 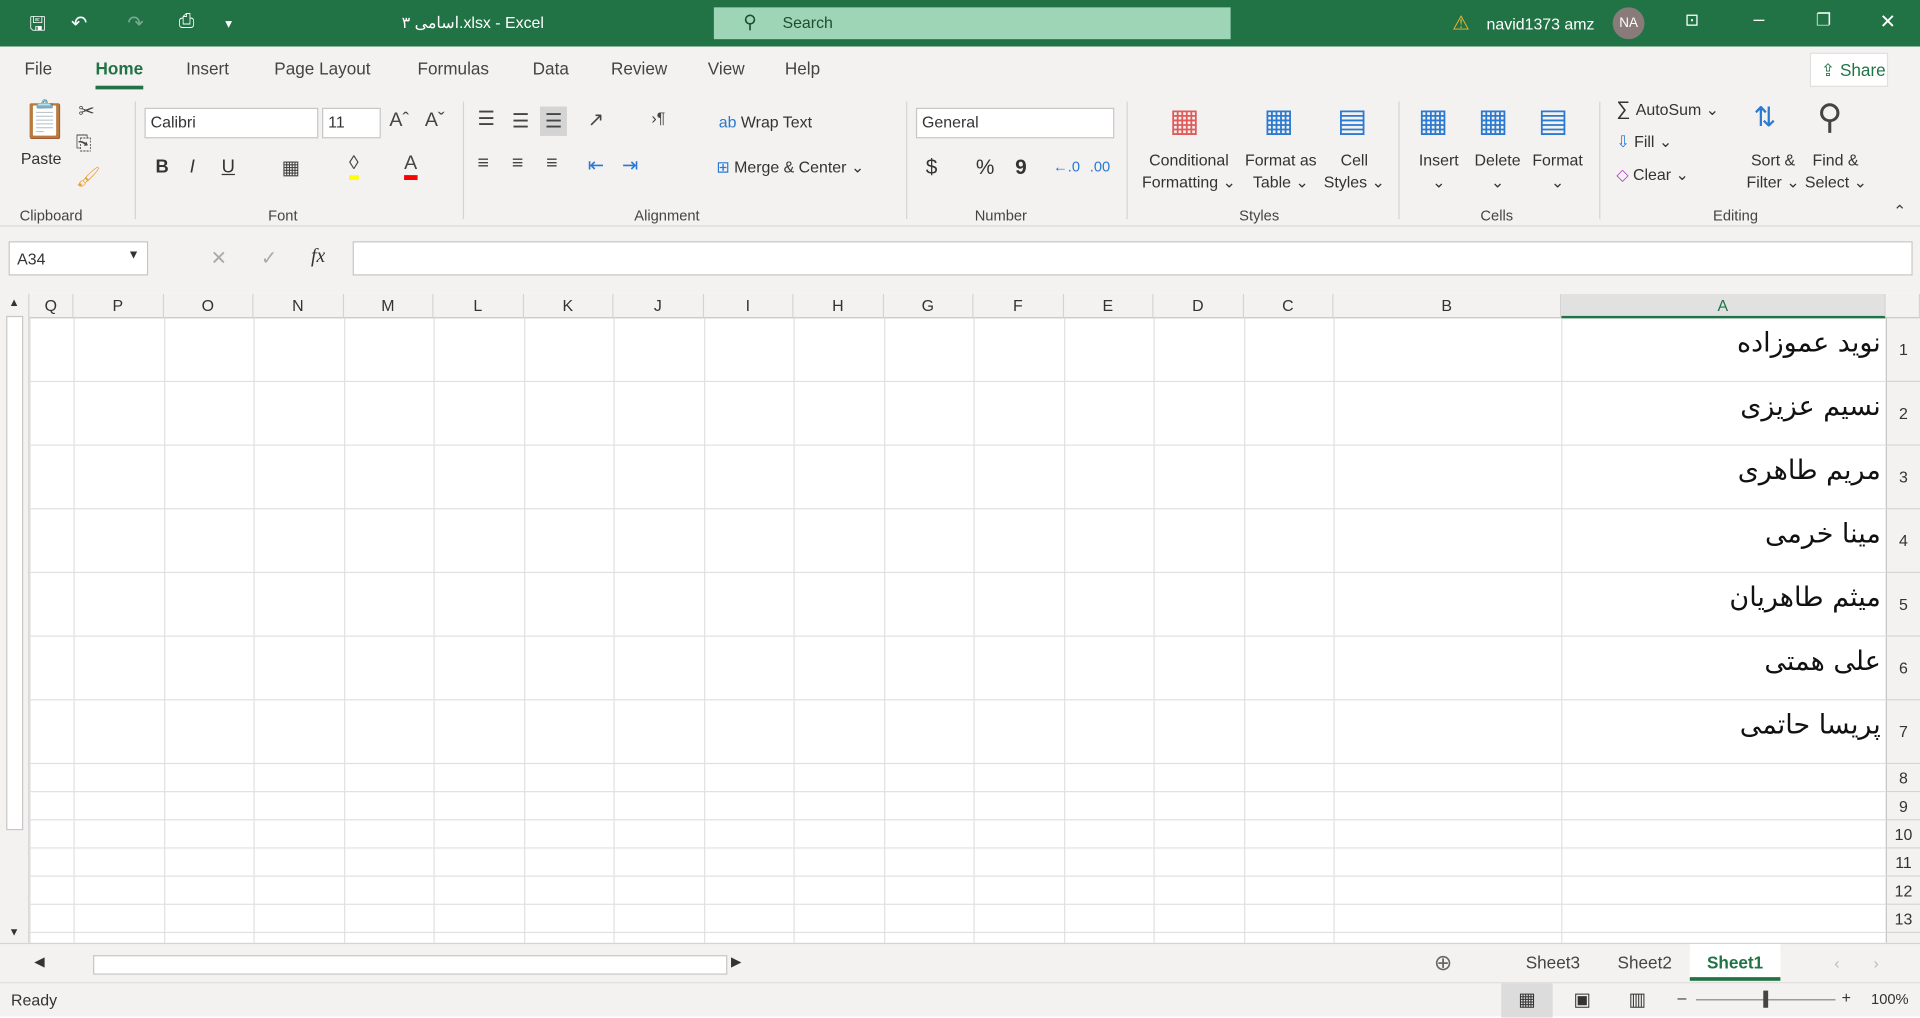 I want to click on align-left-icon: ≡, so click(x=483, y=164).